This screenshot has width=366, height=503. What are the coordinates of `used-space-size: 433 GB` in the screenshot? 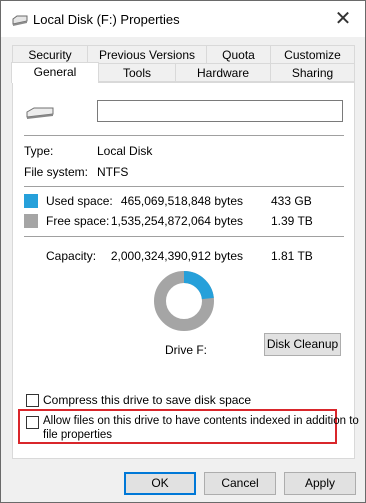 It's located at (291, 201).